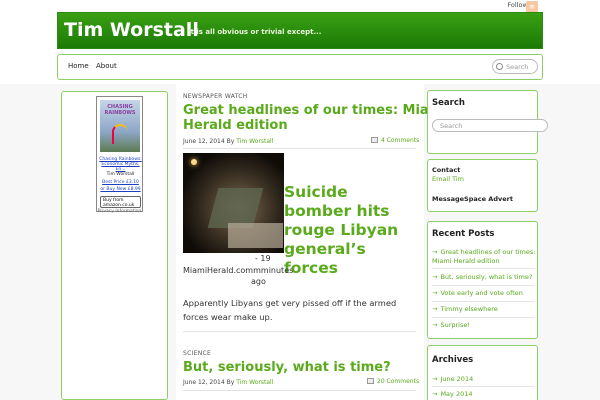 The image size is (600, 400). I want to click on book-author: Tim Worstall, so click(120, 174).